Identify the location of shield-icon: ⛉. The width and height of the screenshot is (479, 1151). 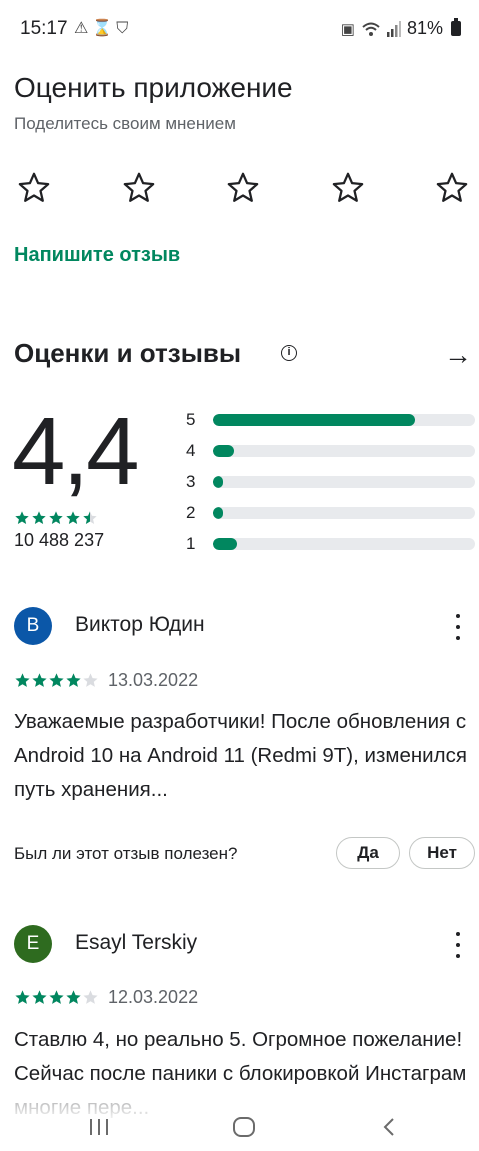
(124, 28).